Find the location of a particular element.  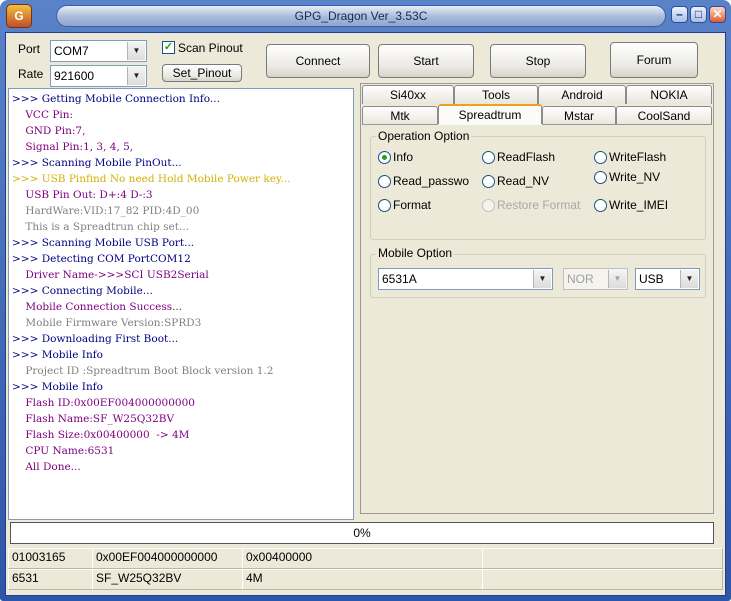

start-button: Start is located at coordinates (426, 61).